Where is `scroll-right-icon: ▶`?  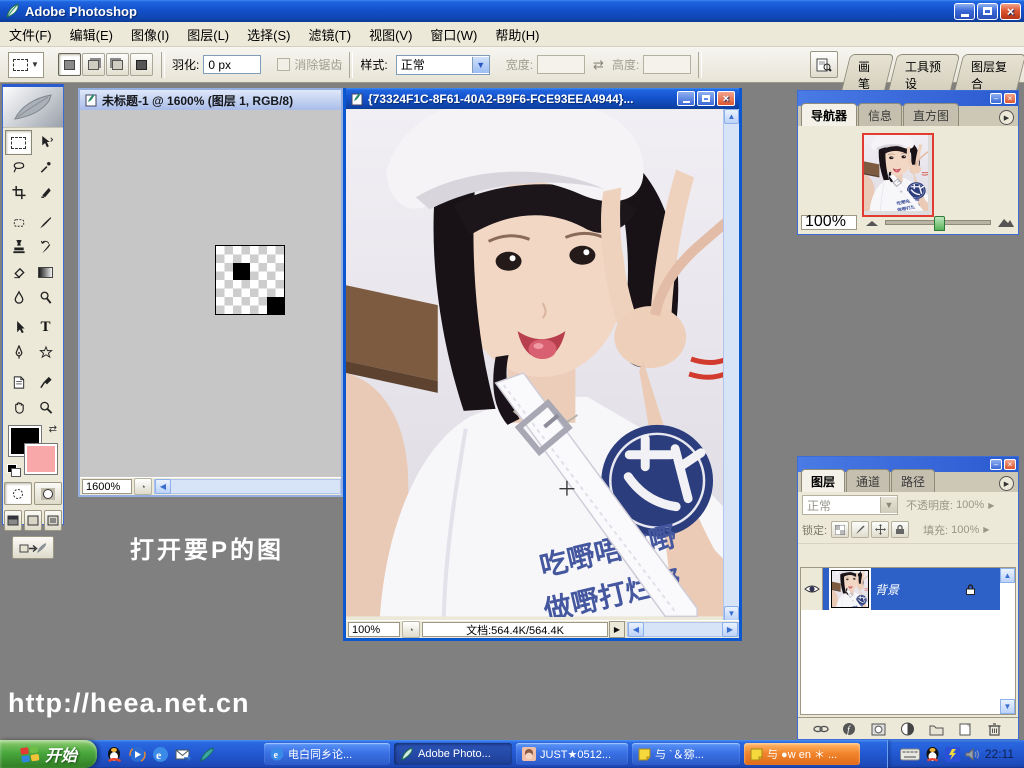 scroll-right-icon: ▶ is located at coordinates (730, 629).